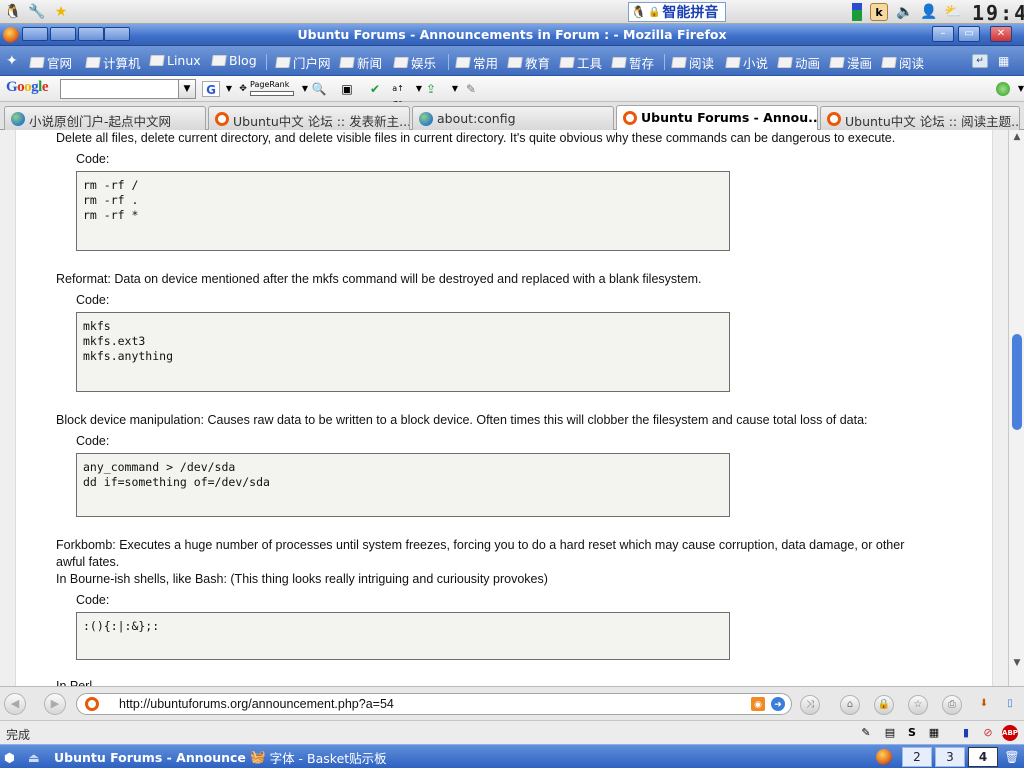  I want to click on bookmark-folder: 教育, so click(529, 62).